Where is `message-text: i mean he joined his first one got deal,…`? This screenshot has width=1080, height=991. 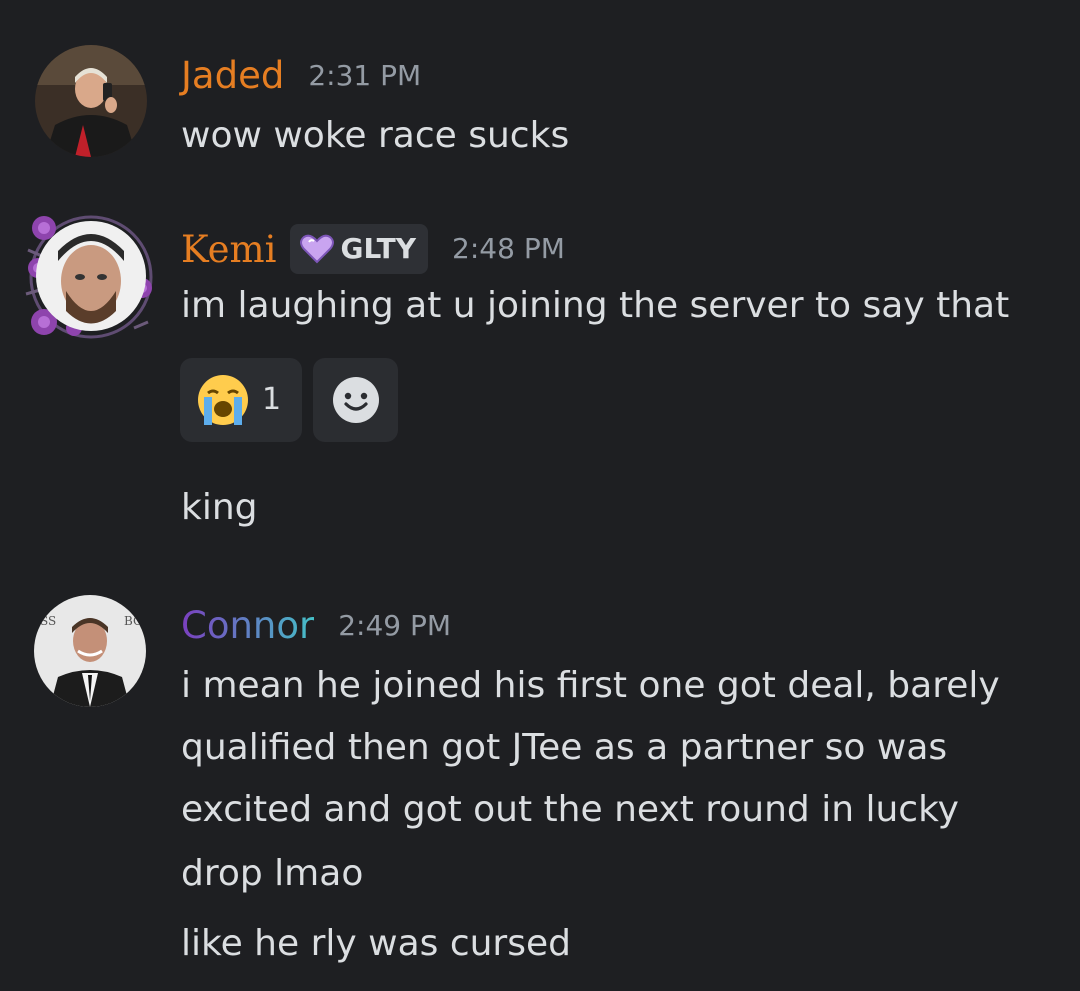
message-text: i mean he joined his first one got deal,… is located at coordinates (590, 685).